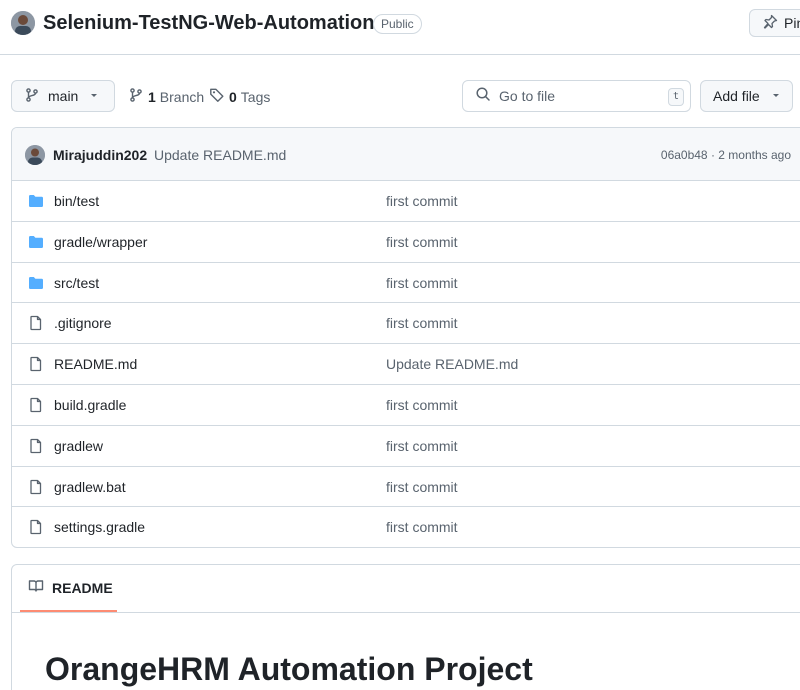 Image resolution: width=800 pixels, height=690 pixels. I want to click on branch-select-button: main, so click(63, 96).